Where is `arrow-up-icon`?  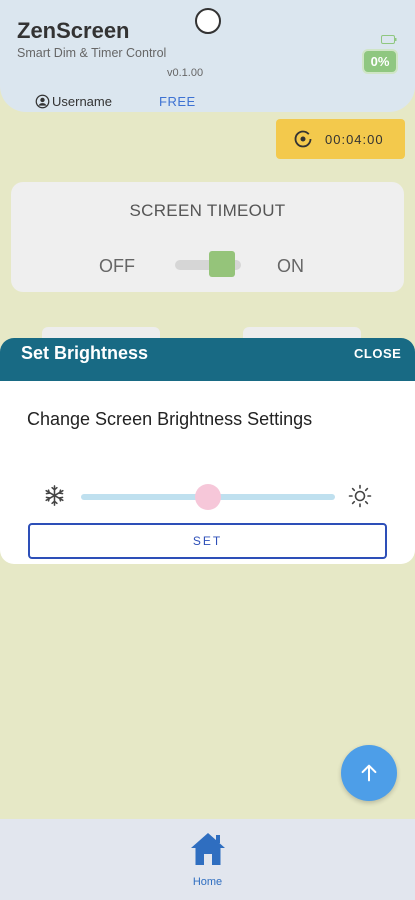
arrow-up-icon is located at coordinates (369, 773).